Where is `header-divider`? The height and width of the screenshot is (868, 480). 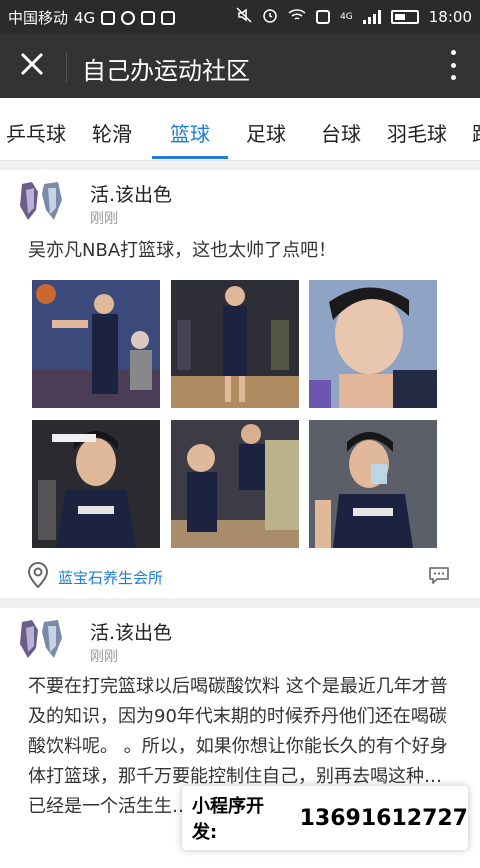
header-divider is located at coordinates (66, 67).